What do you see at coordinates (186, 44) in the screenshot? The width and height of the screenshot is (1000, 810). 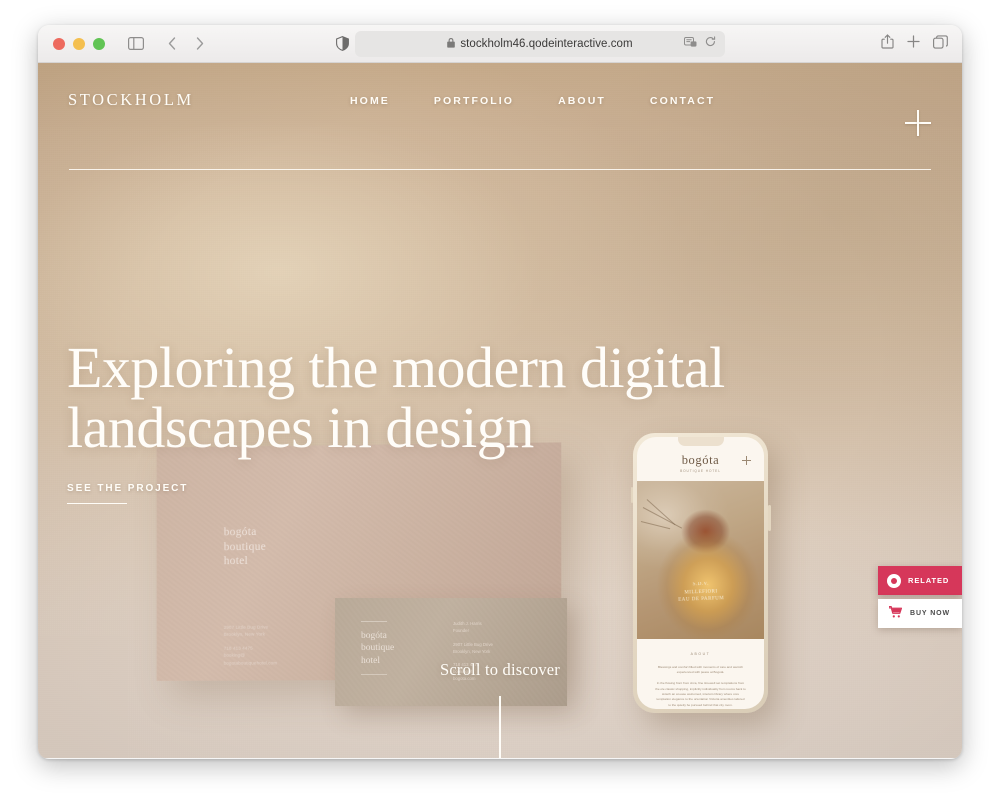 I see `navigation-buttons` at bounding box center [186, 44].